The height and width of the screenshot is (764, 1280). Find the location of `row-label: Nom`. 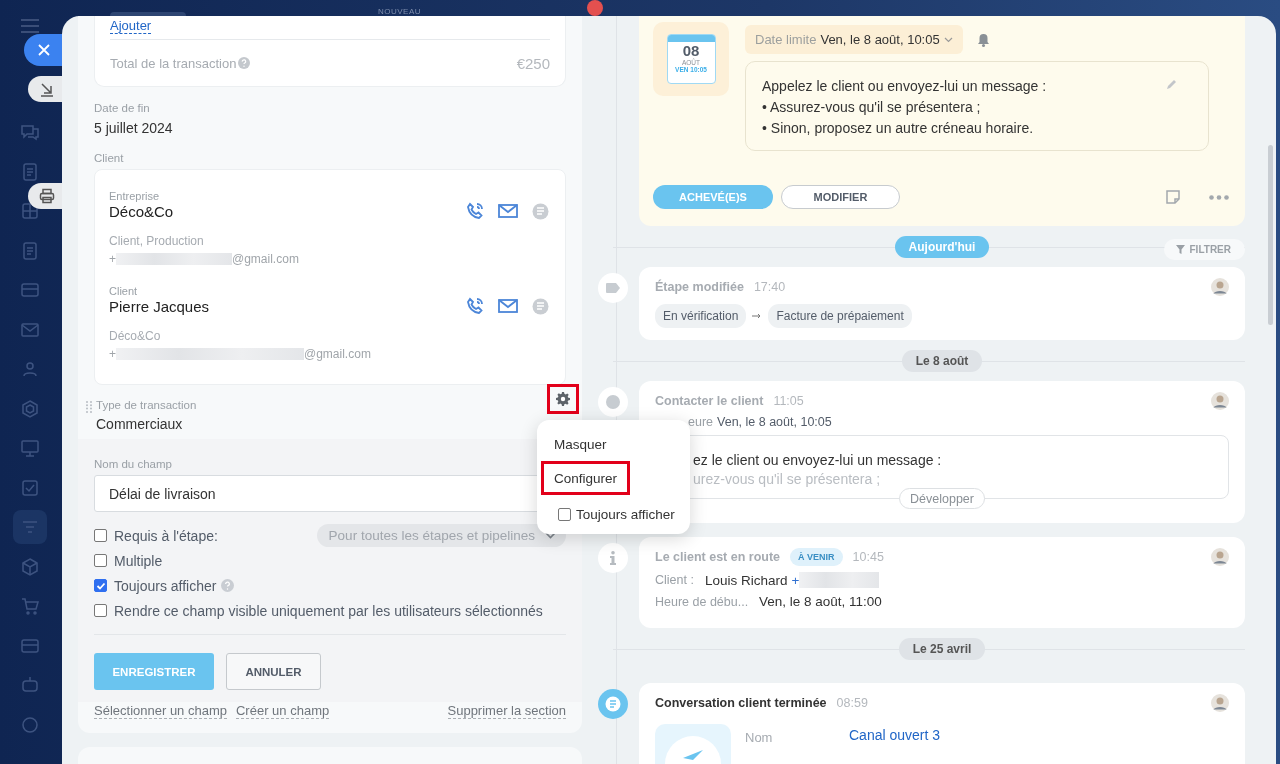

row-label: Nom is located at coordinates (759, 737).